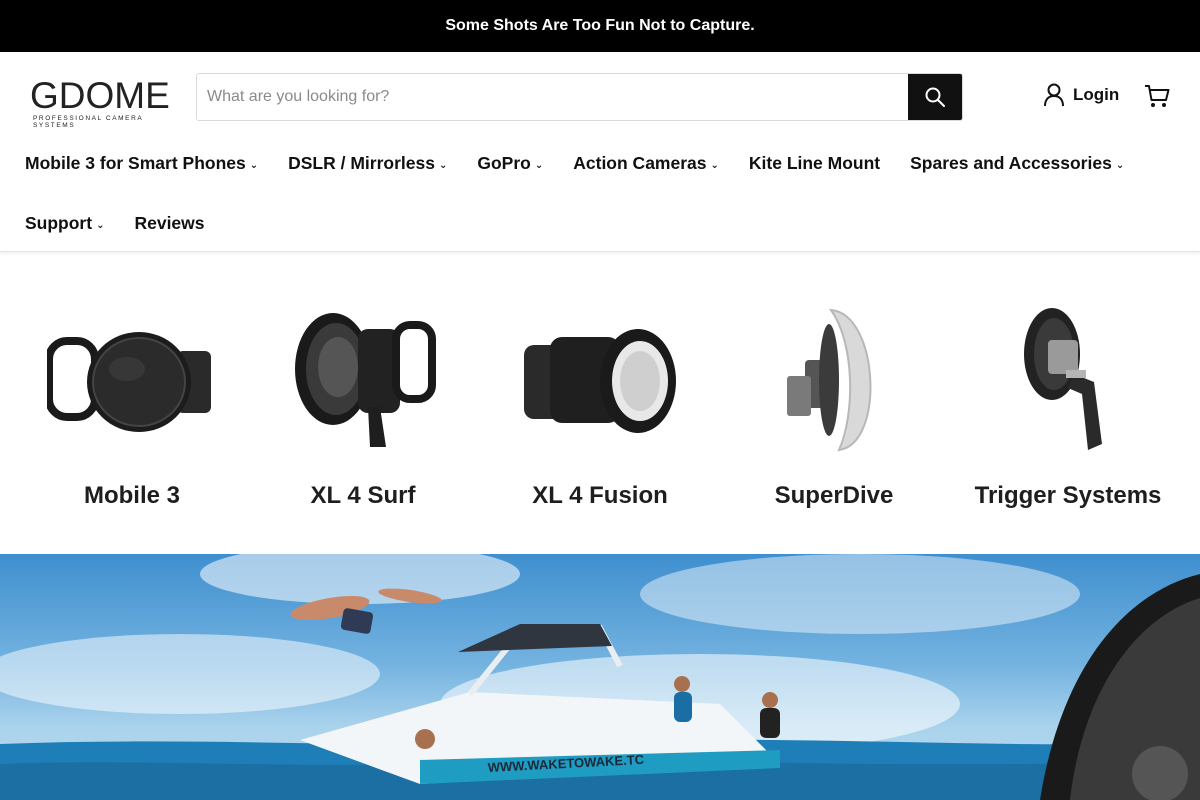 The image size is (1200, 800). I want to click on nav-item-dslr-mirrorless: DSLR / Mirrorless ⌄, so click(367, 163).